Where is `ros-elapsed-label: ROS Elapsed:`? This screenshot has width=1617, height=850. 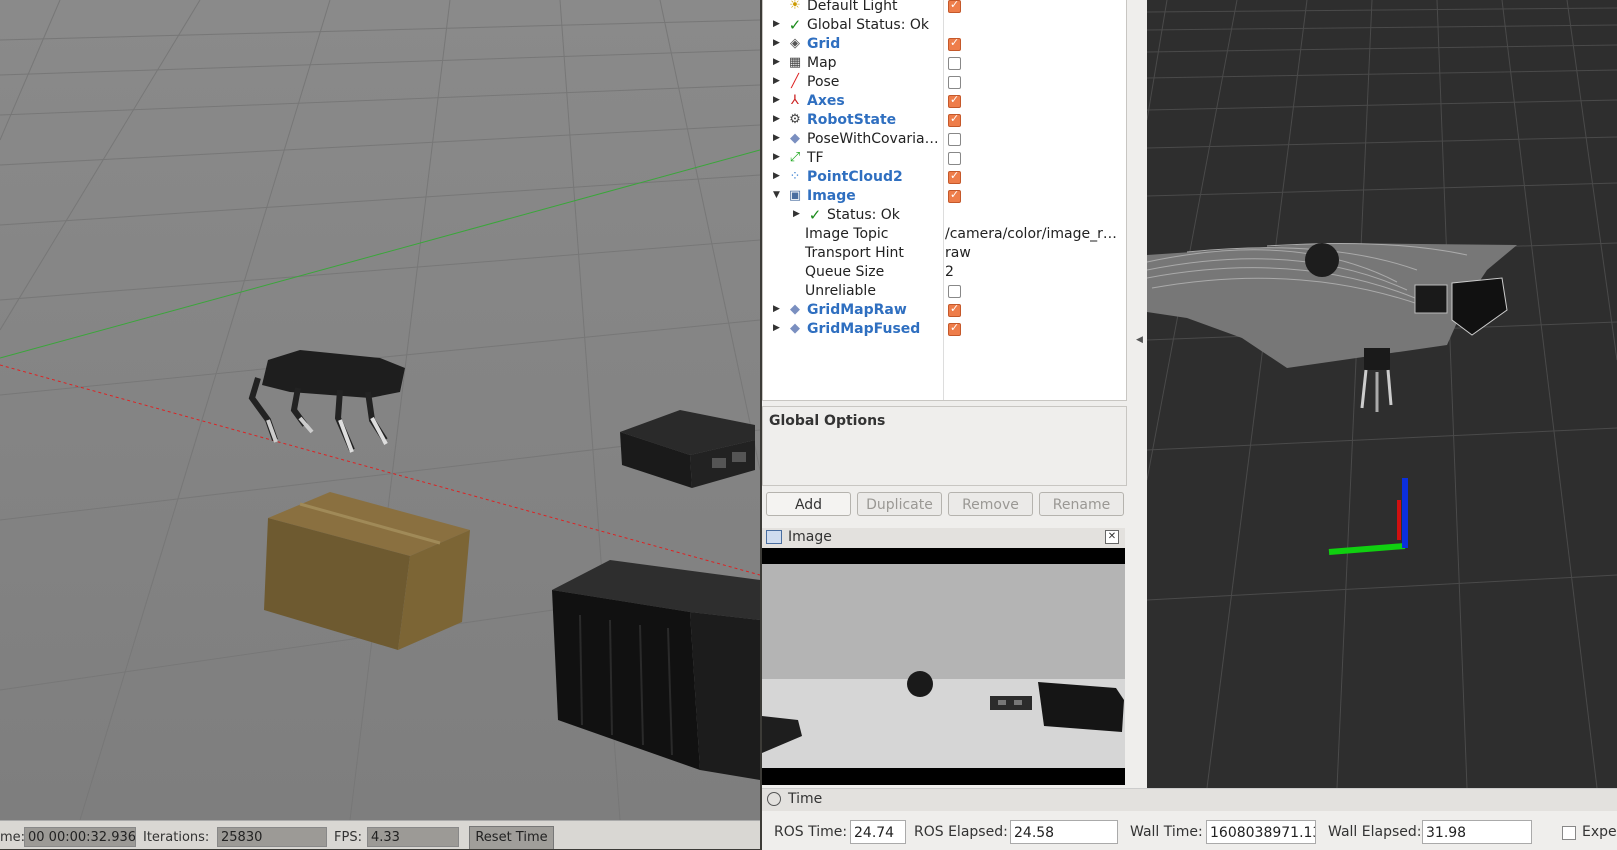
ros-elapsed-label: ROS Elapsed: is located at coordinates (961, 832).